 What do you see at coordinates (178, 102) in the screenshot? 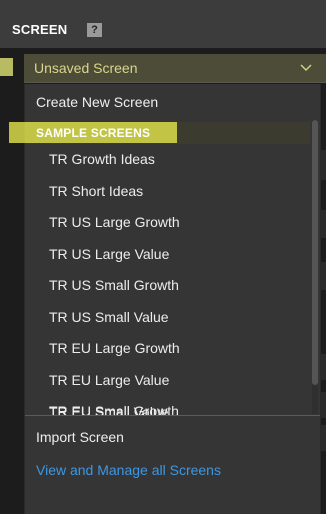
I see `create-new-screen-item: Create New Screen` at bounding box center [178, 102].